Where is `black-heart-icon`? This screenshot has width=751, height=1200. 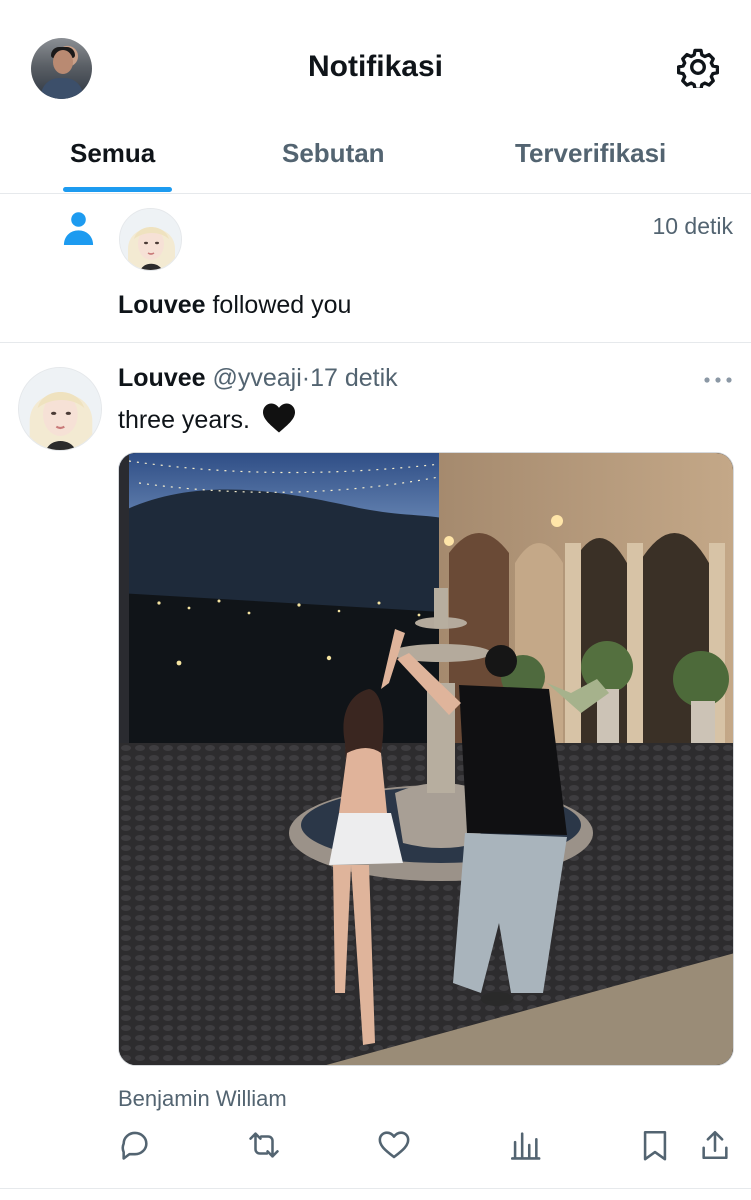 black-heart-icon is located at coordinates (278, 418).